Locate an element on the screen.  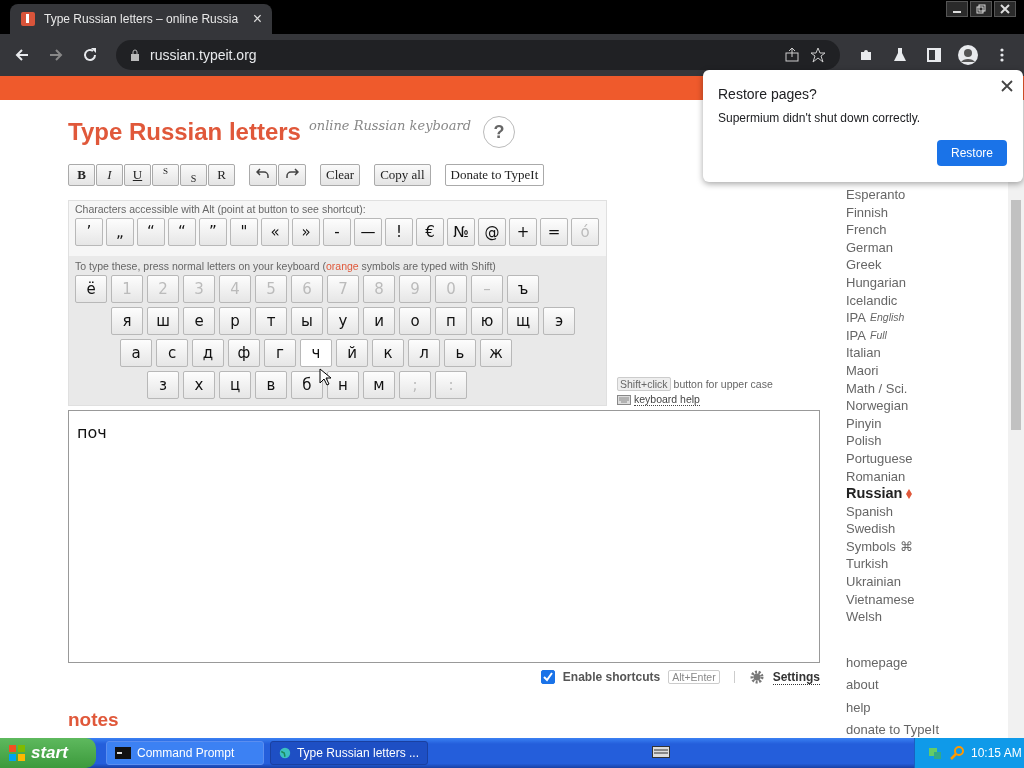
tab-close-button: × is located at coordinates (257, 19).